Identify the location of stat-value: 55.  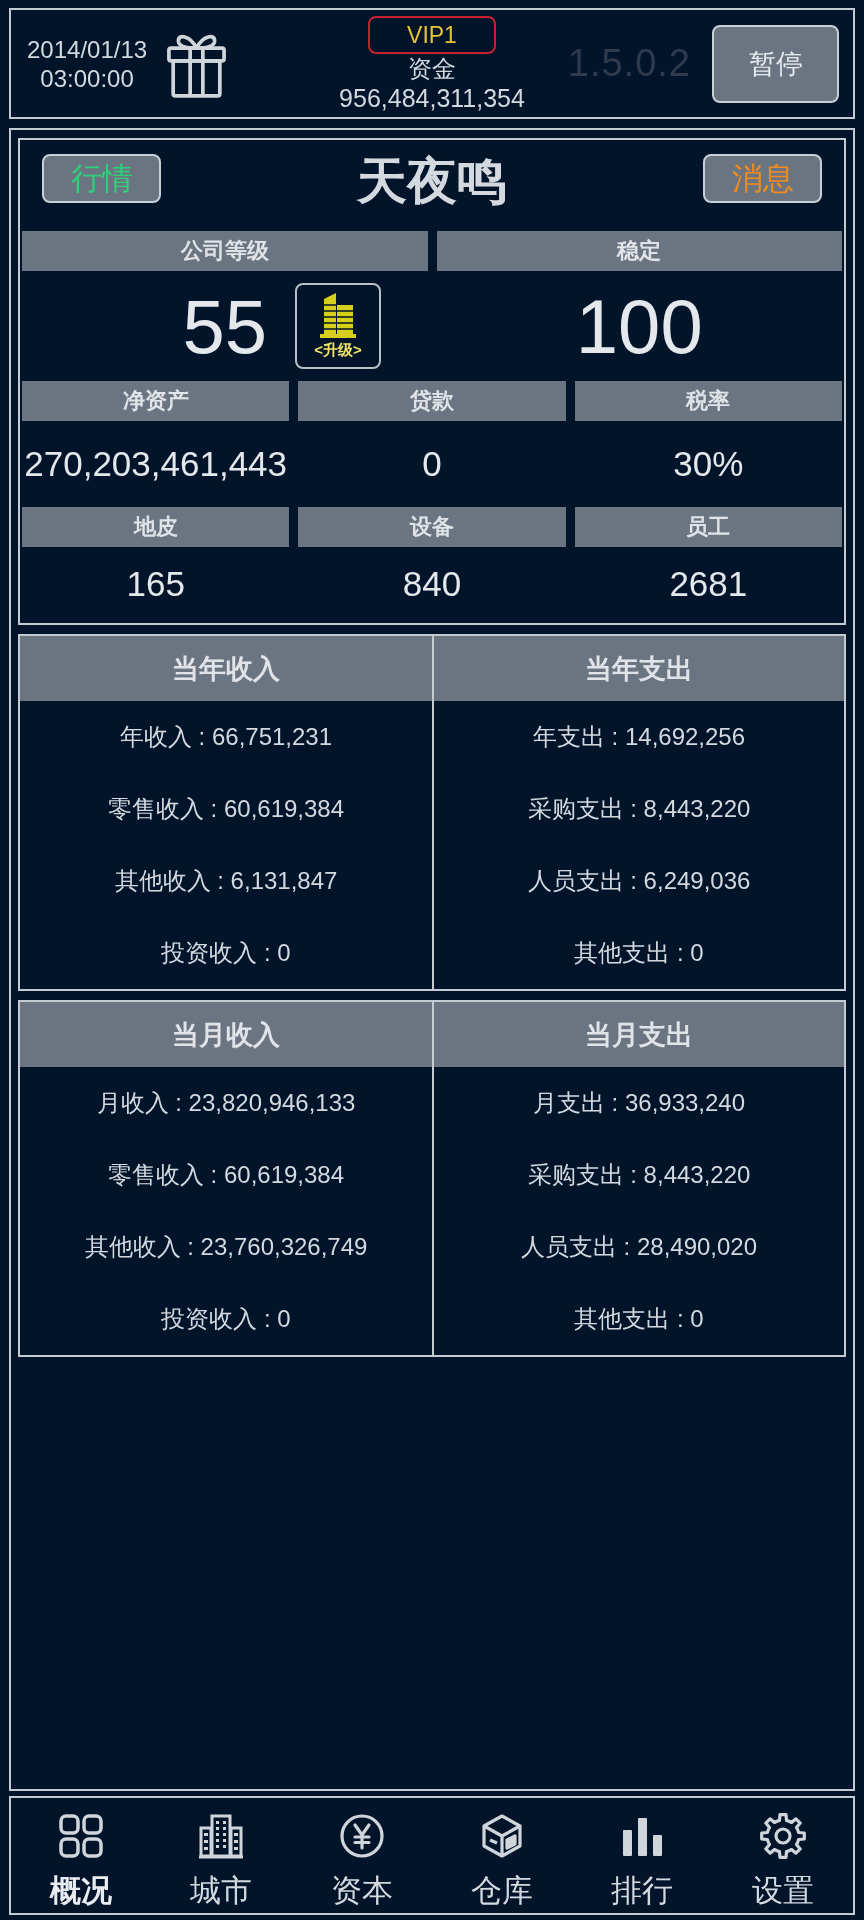
(224, 326).